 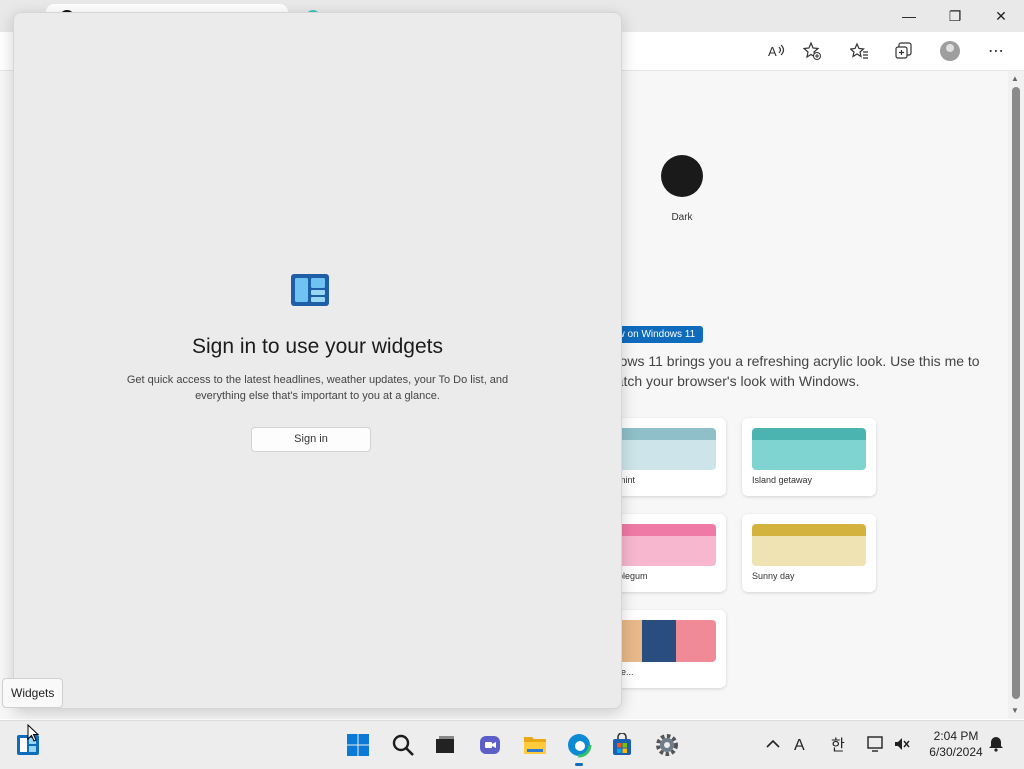 I want to click on theme-label: blegum, so click(x=633, y=576).